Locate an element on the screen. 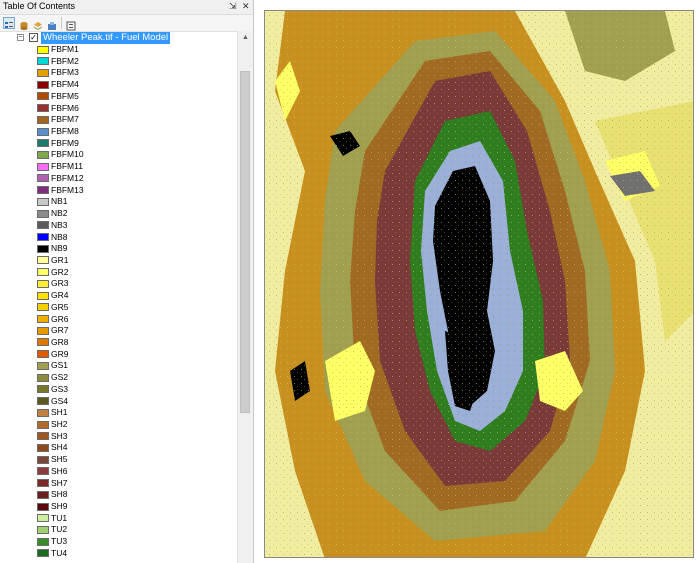 The image size is (700, 563). legend-item-tu3: TU3 is located at coordinates (118, 542).